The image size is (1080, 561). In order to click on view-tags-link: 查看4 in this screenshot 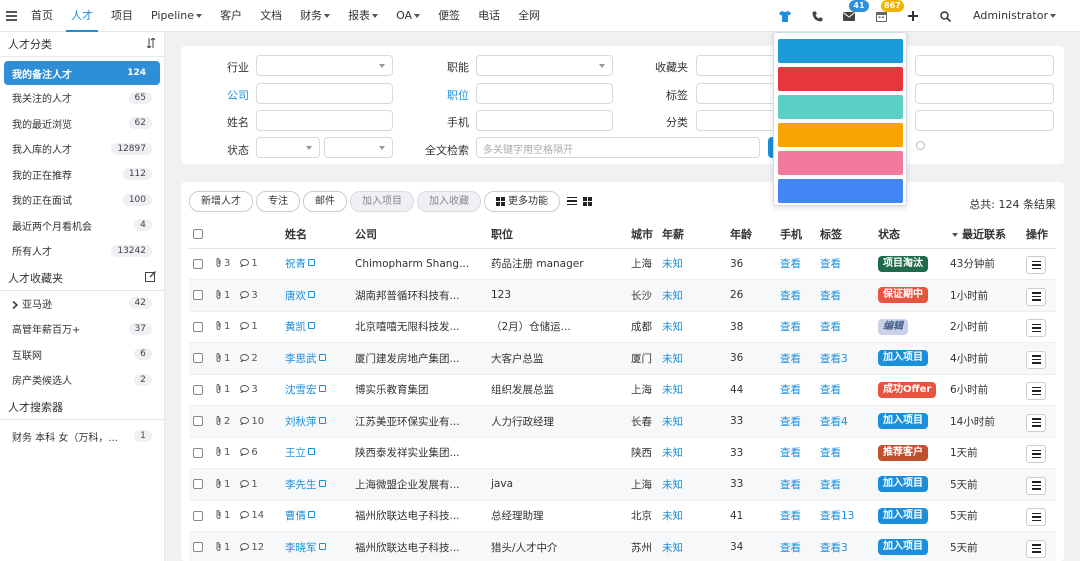, I will do `click(834, 422)`.